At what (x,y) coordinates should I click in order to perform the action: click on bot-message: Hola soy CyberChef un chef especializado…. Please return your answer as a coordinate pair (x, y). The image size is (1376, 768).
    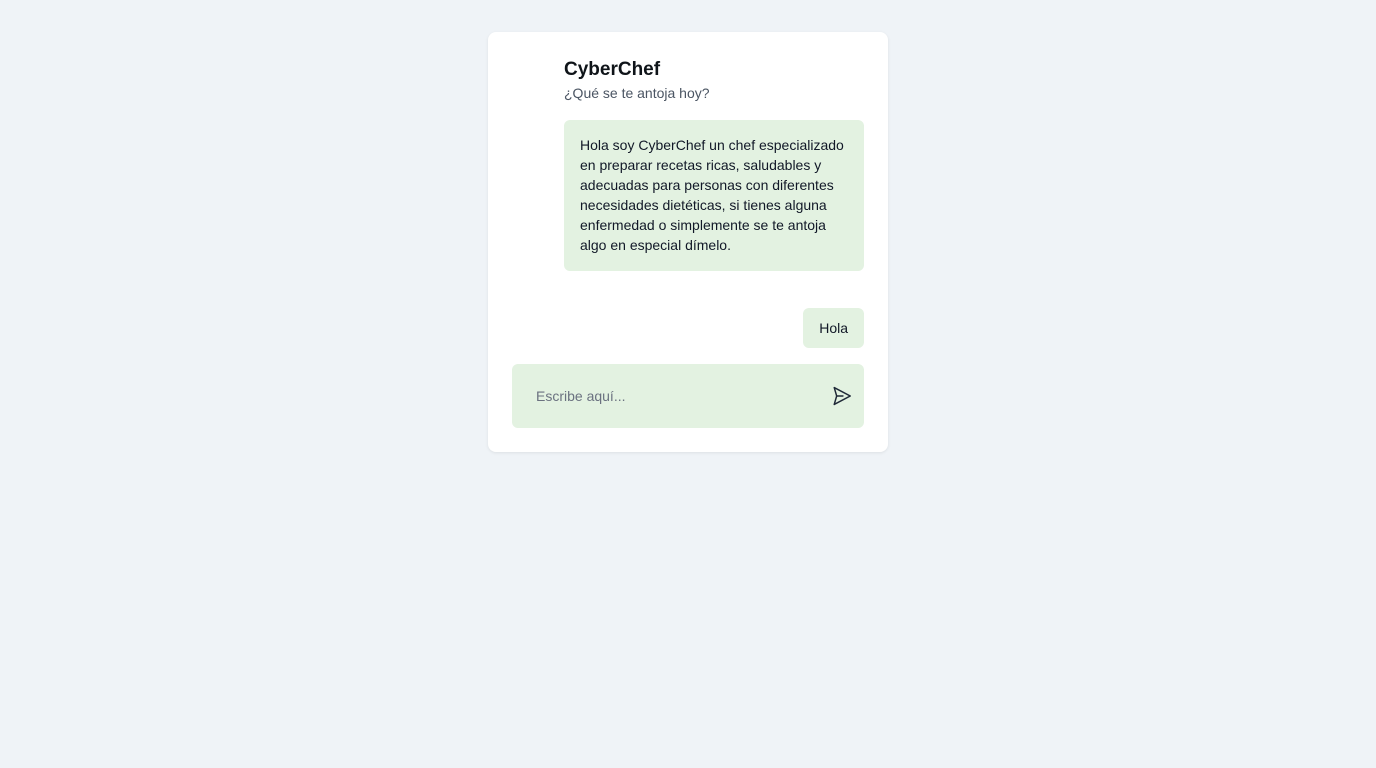
    Looking at the image, I should click on (714, 195).